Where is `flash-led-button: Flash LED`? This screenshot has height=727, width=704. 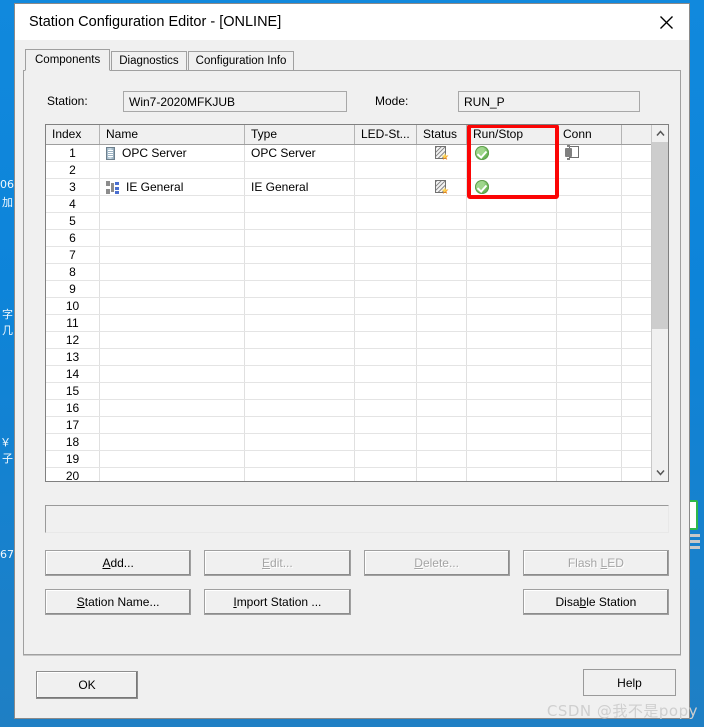 flash-led-button: Flash LED is located at coordinates (595, 563).